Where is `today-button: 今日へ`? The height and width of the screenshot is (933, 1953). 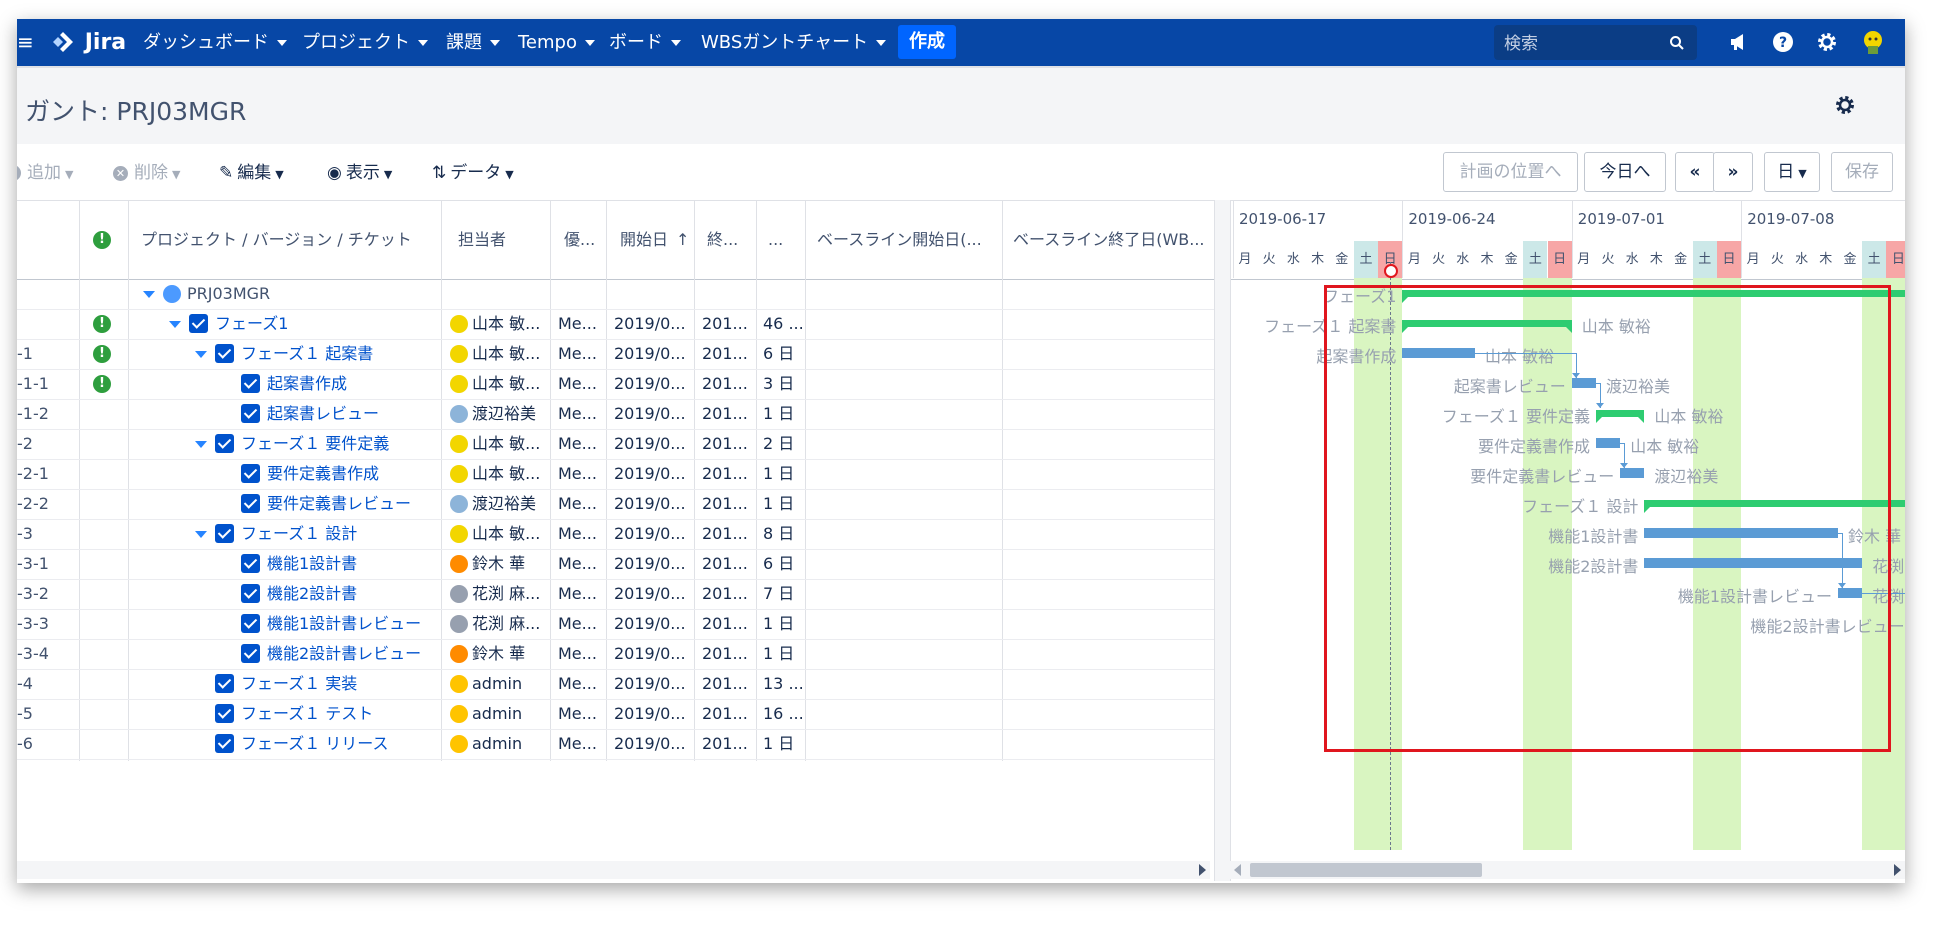
today-button: 今日へ is located at coordinates (1625, 172).